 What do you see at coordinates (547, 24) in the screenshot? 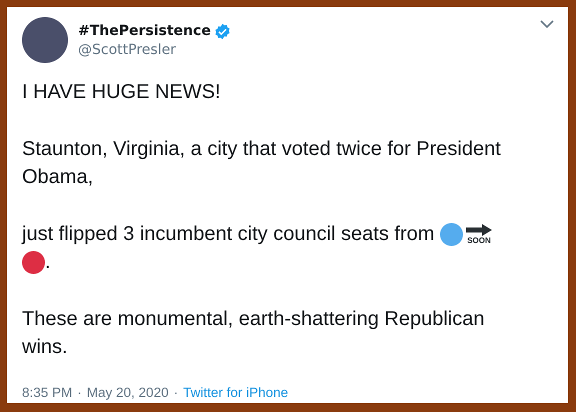
I see `chevron-down-icon` at bounding box center [547, 24].